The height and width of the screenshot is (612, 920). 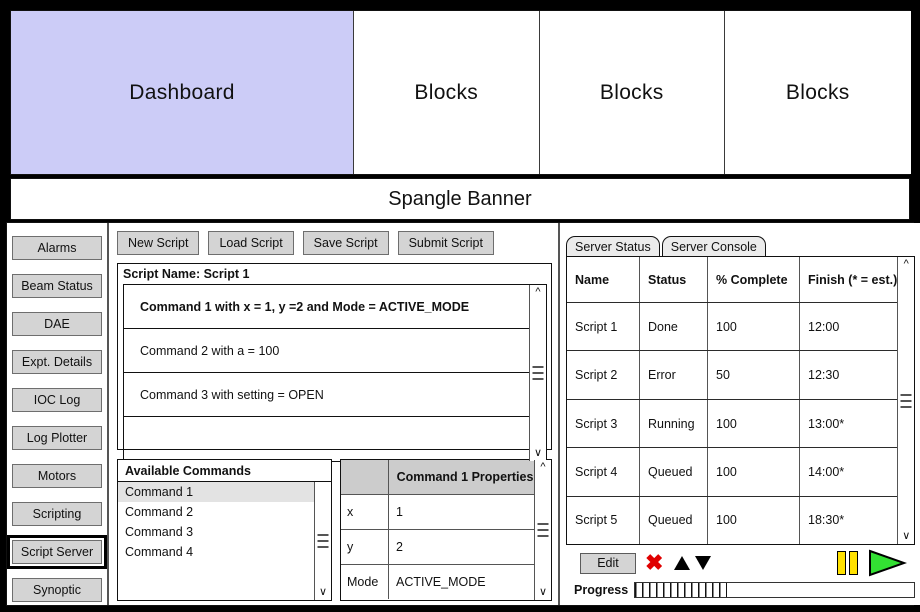 I want to click on sidebar-item-beam-status: Beam Status, so click(x=57, y=286).